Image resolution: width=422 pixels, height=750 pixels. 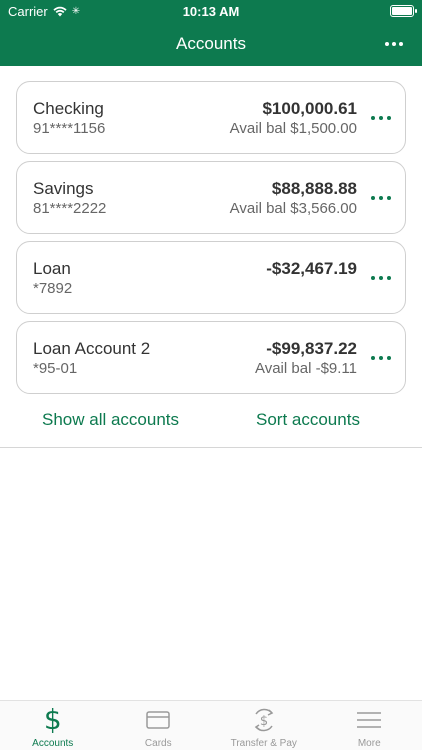 I want to click on account-number: *95-01, so click(x=55, y=368).